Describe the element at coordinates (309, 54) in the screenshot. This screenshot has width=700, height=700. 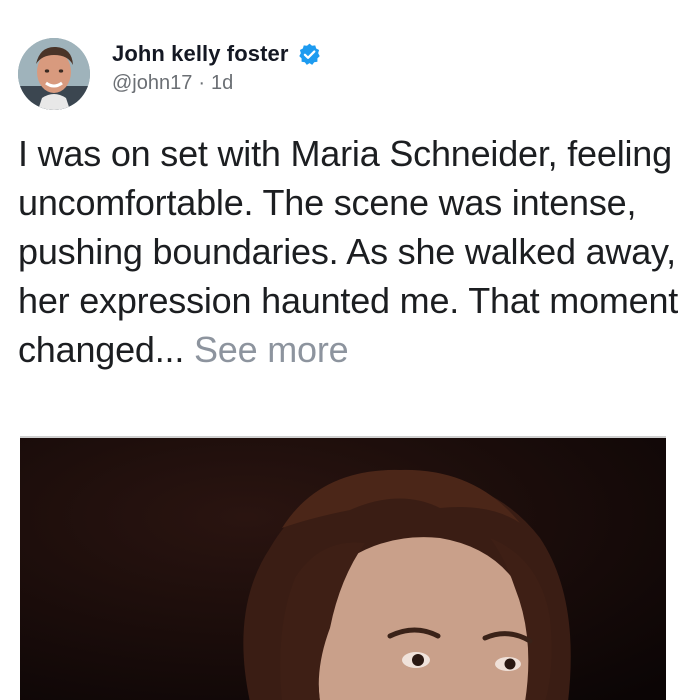
I see `verified-badge-icon` at that location.